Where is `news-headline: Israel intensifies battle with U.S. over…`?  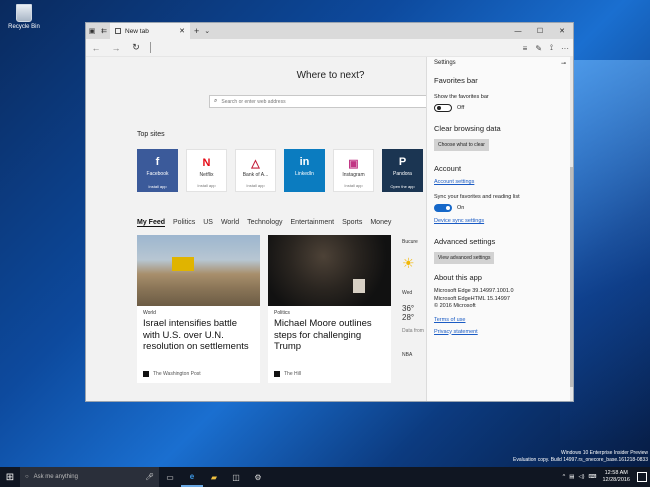
news-headline: Israel intensifies battle with U.S. over… is located at coordinates (196, 335).